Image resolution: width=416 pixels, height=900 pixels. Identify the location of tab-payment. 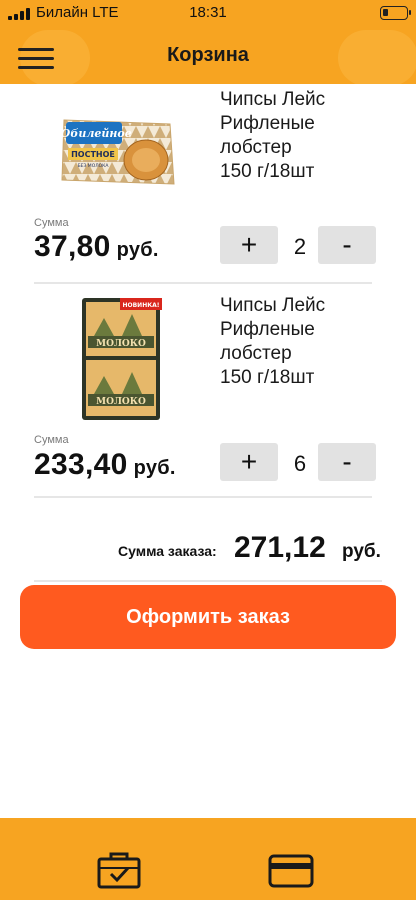
(291, 870).